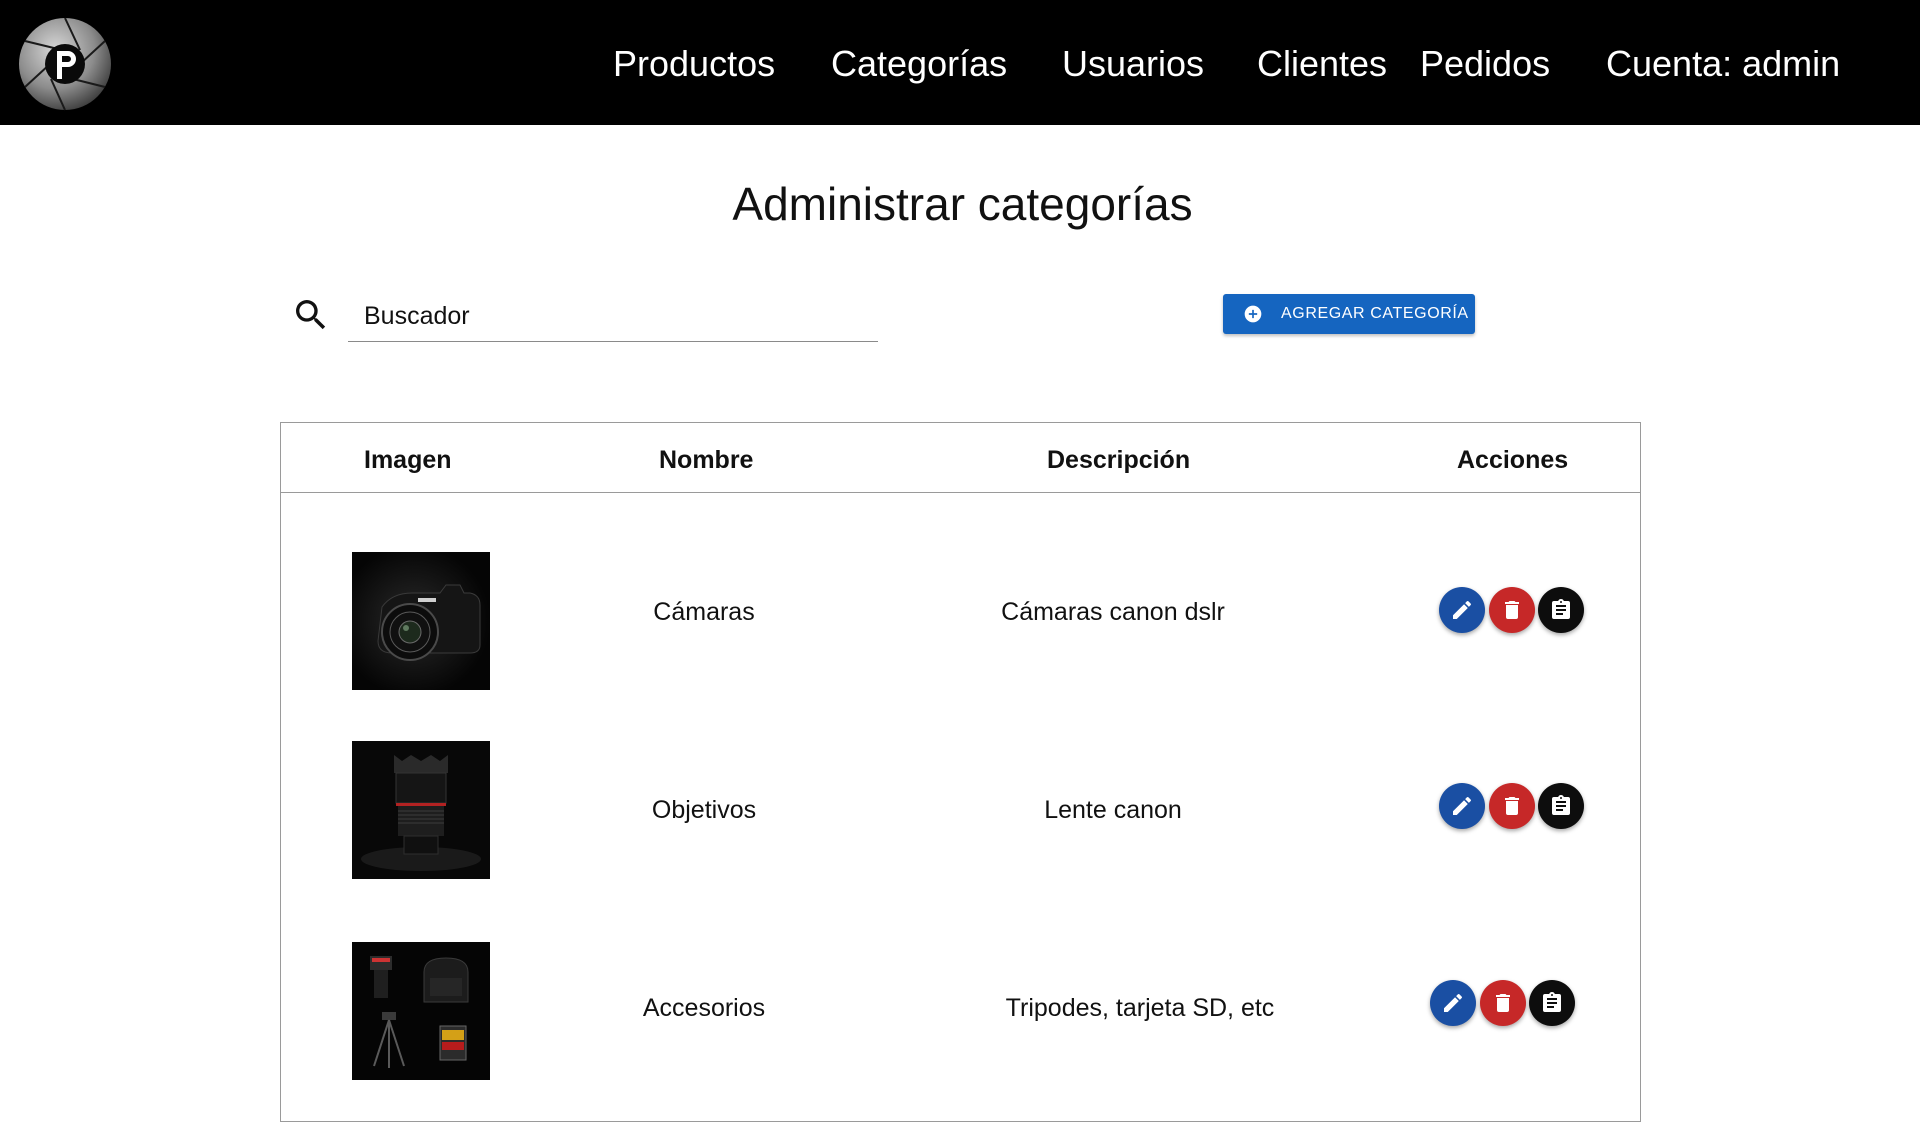  I want to click on category-description: Lente canon, so click(1113, 810).